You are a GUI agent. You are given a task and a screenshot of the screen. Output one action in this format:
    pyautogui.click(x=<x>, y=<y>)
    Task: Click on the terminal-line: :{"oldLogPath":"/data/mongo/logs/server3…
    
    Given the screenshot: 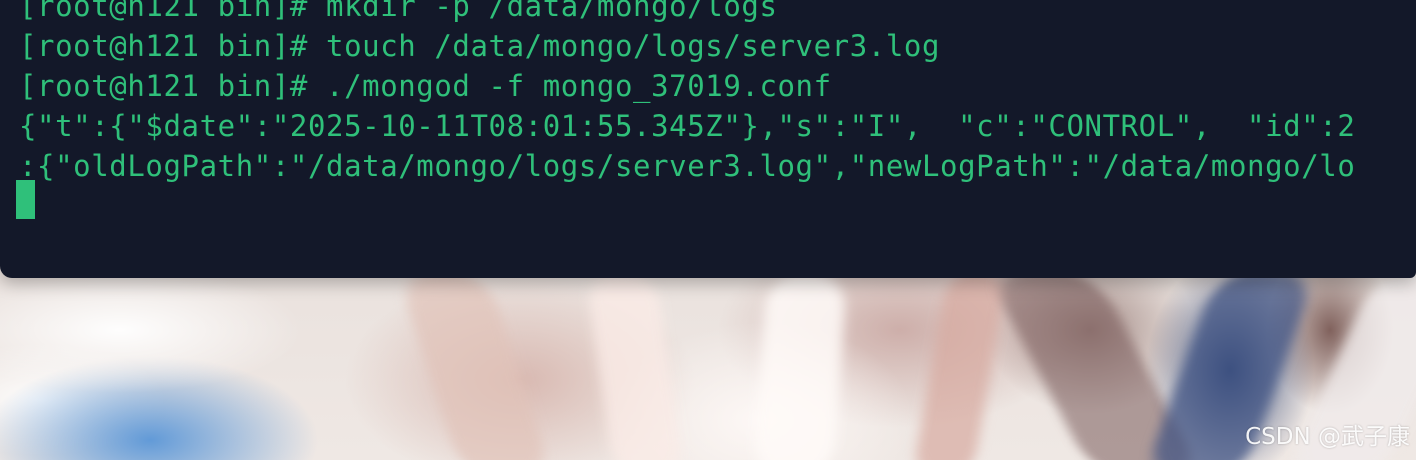 What is the action you would take?
    pyautogui.click(x=687, y=166)
    